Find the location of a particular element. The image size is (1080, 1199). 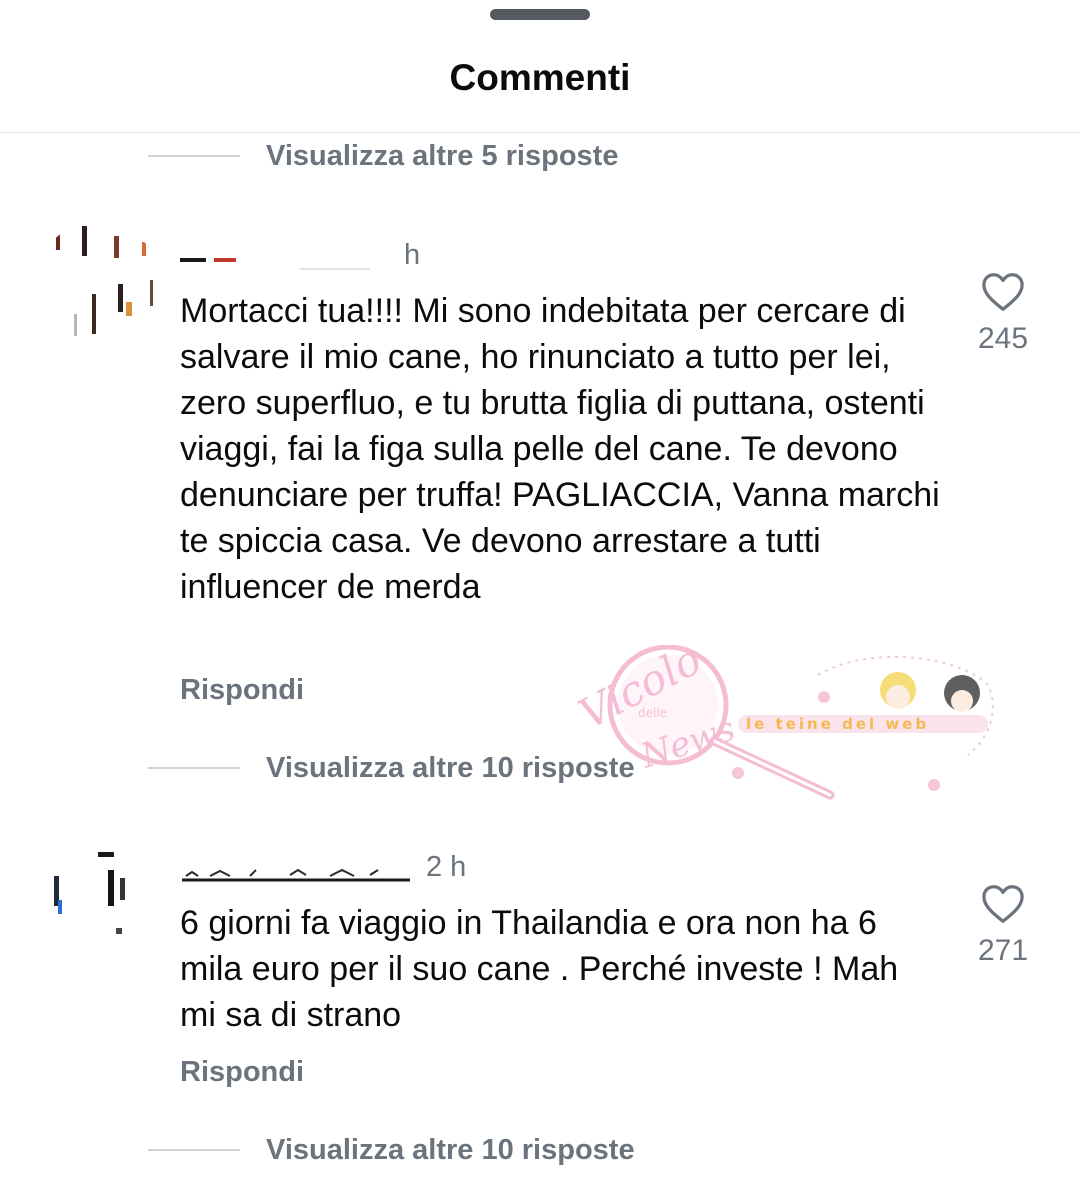

svg-text: delle is located at coordinates (652, 713).